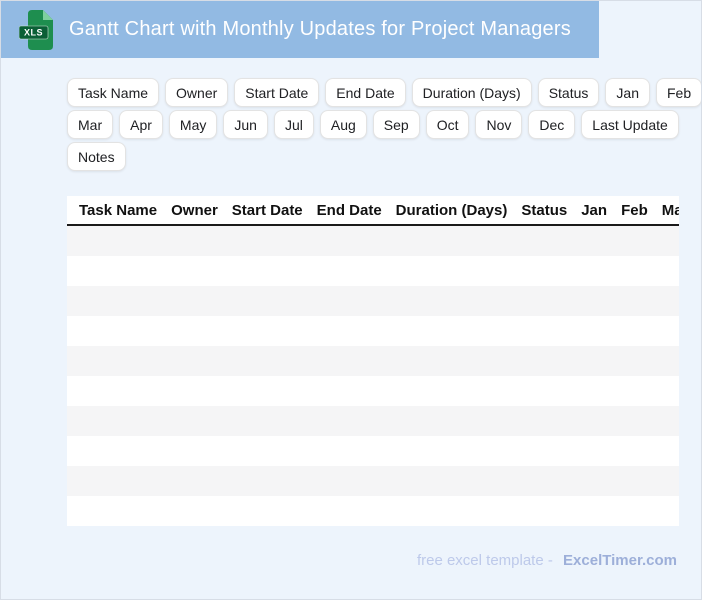 This screenshot has width=702, height=600. Describe the element at coordinates (245, 124) in the screenshot. I see `column-chip: Jun` at that location.